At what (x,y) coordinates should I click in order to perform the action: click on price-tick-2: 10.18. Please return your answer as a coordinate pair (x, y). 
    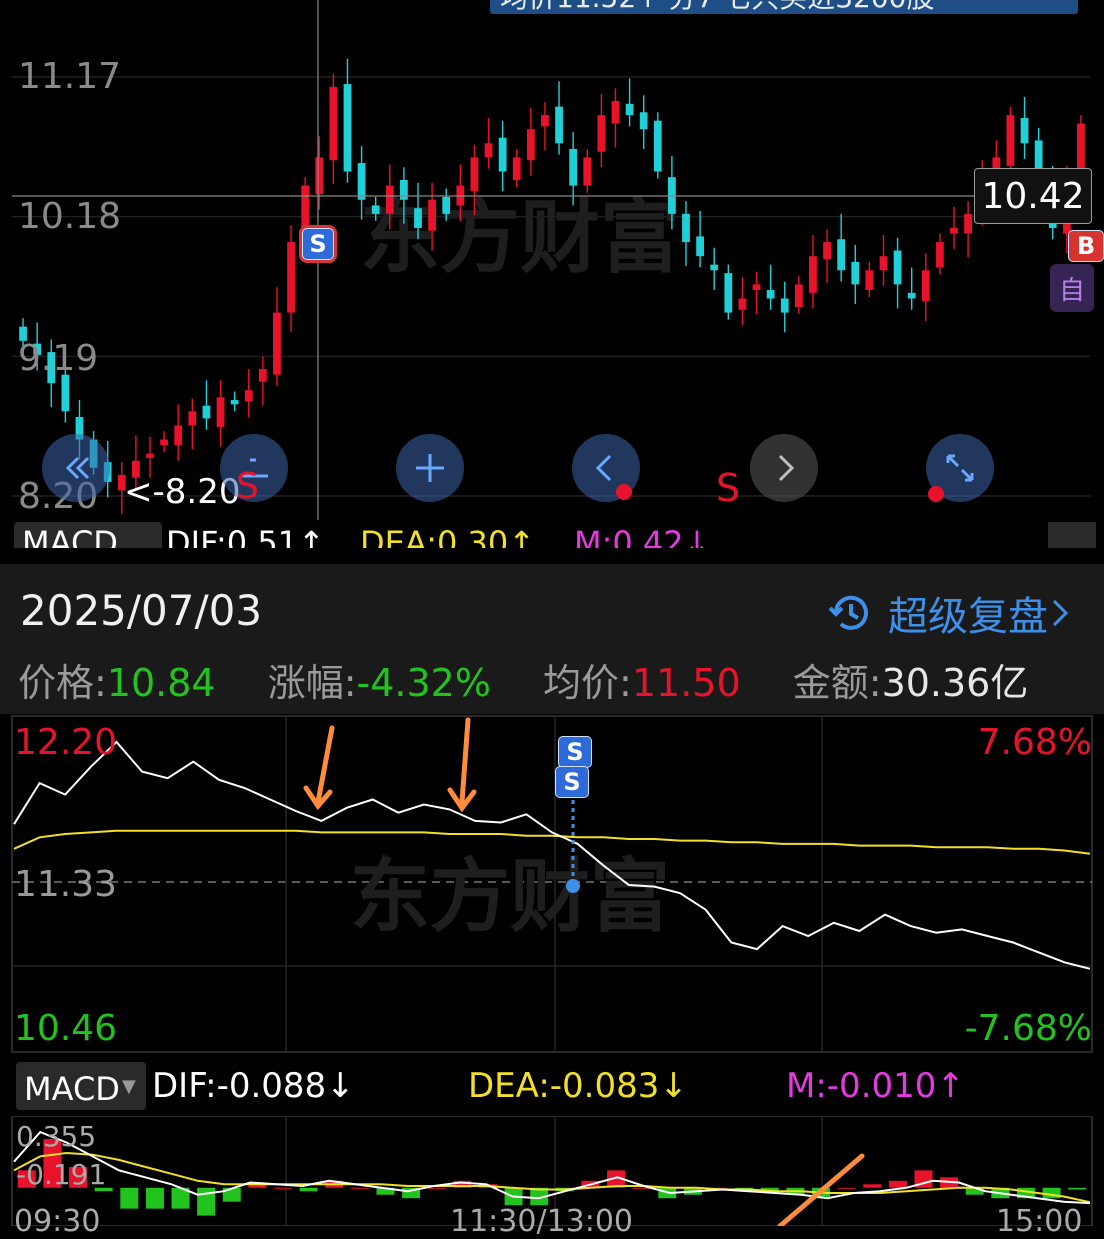
    Looking at the image, I should click on (70, 216).